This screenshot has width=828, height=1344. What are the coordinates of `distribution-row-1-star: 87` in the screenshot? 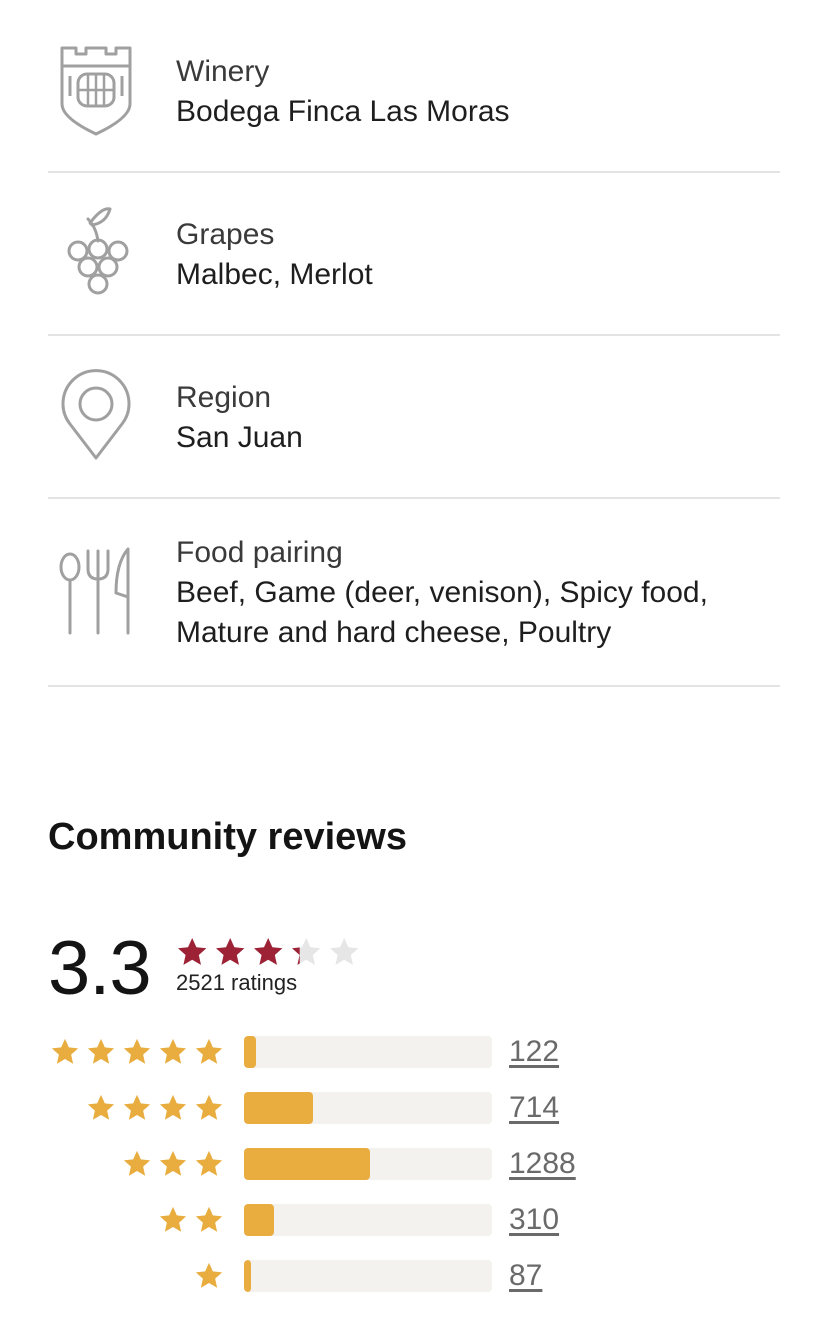 It's located at (328, 1276).